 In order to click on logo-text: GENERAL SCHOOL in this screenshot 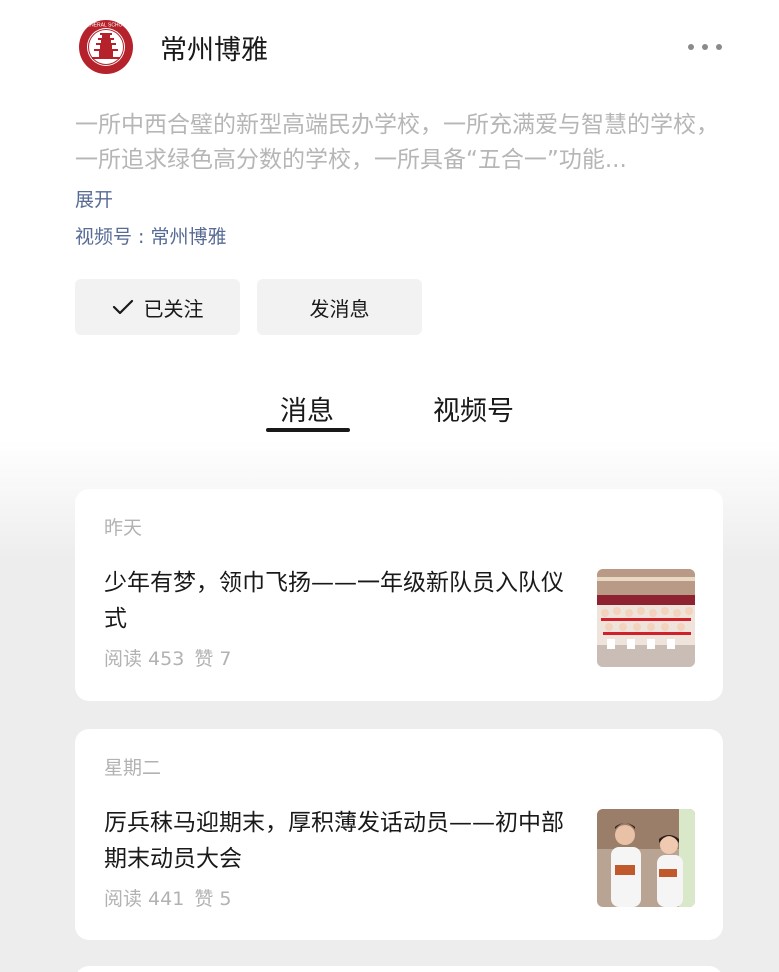, I will do `click(106, 26)`.